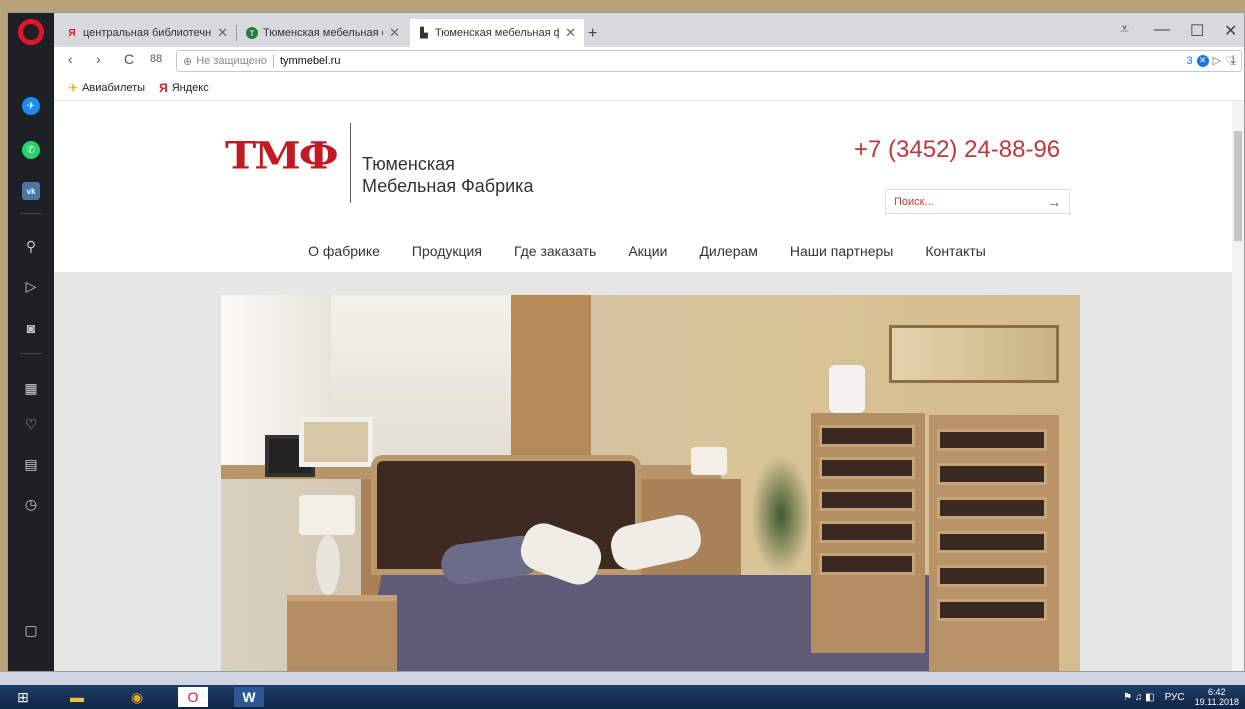  I want to click on opera-logo-icon, so click(31, 32).